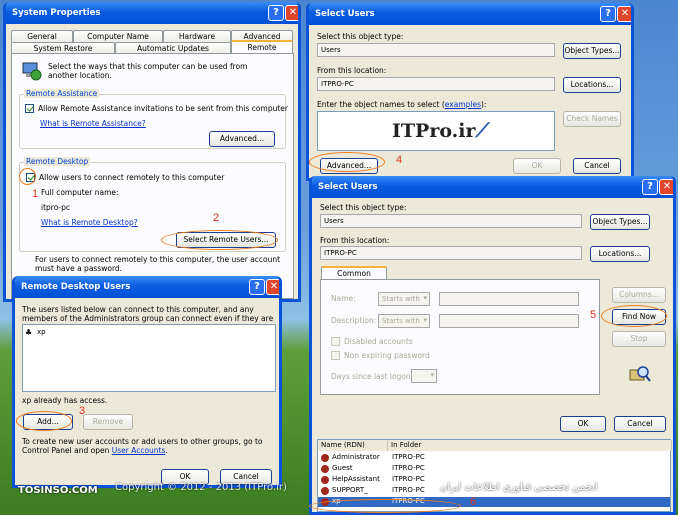  What do you see at coordinates (35, 194) in the screenshot?
I see `annotation-number-1: 1` at bounding box center [35, 194].